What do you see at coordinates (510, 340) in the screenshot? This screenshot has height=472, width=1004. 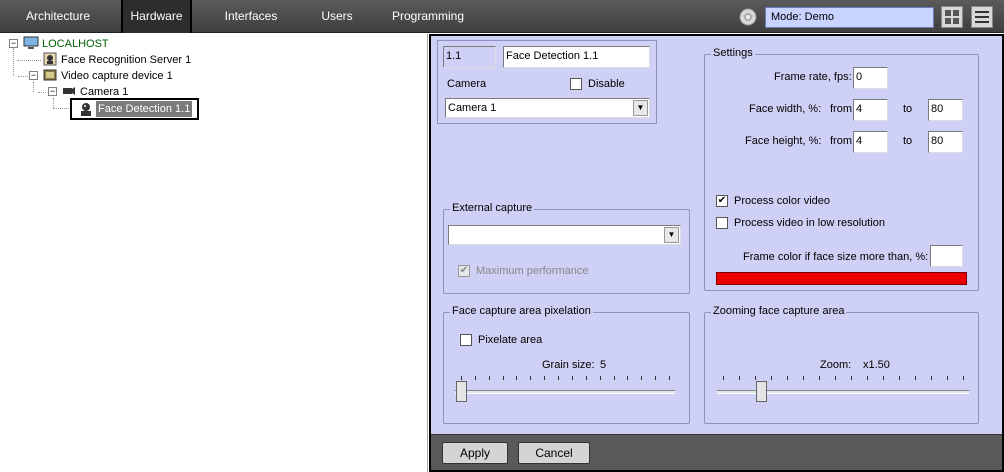 I see `pixelate-area-label: Pixelate area` at bounding box center [510, 340].